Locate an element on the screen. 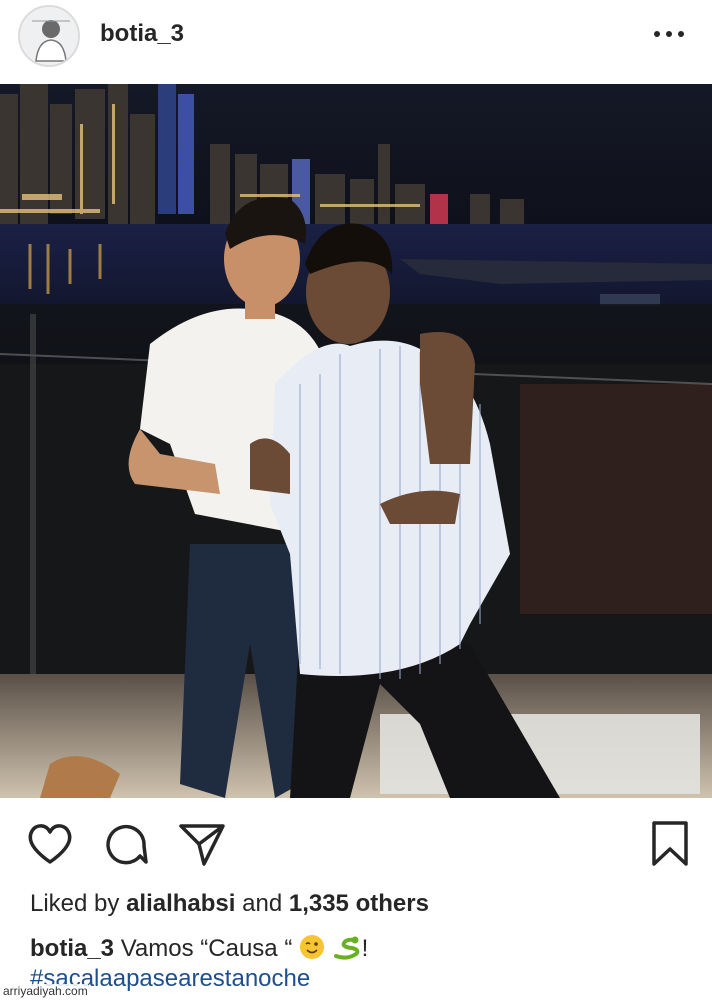  snake-emoji-icon is located at coordinates (347, 950).